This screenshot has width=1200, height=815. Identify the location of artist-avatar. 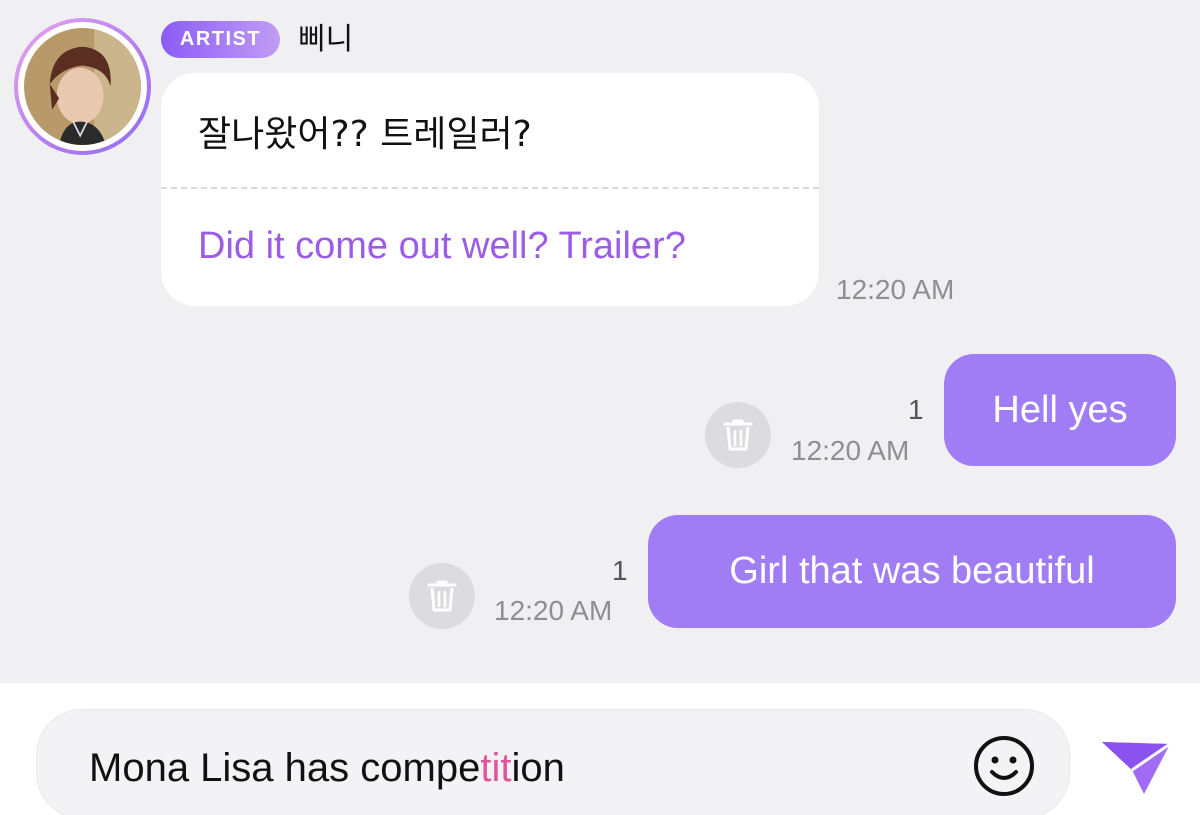
(82, 86).